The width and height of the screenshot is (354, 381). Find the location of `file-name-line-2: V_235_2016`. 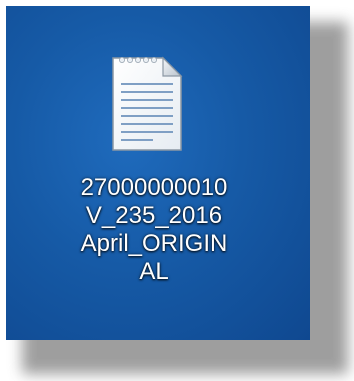

file-name-line-2: V_235_2016 is located at coordinates (154, 215).